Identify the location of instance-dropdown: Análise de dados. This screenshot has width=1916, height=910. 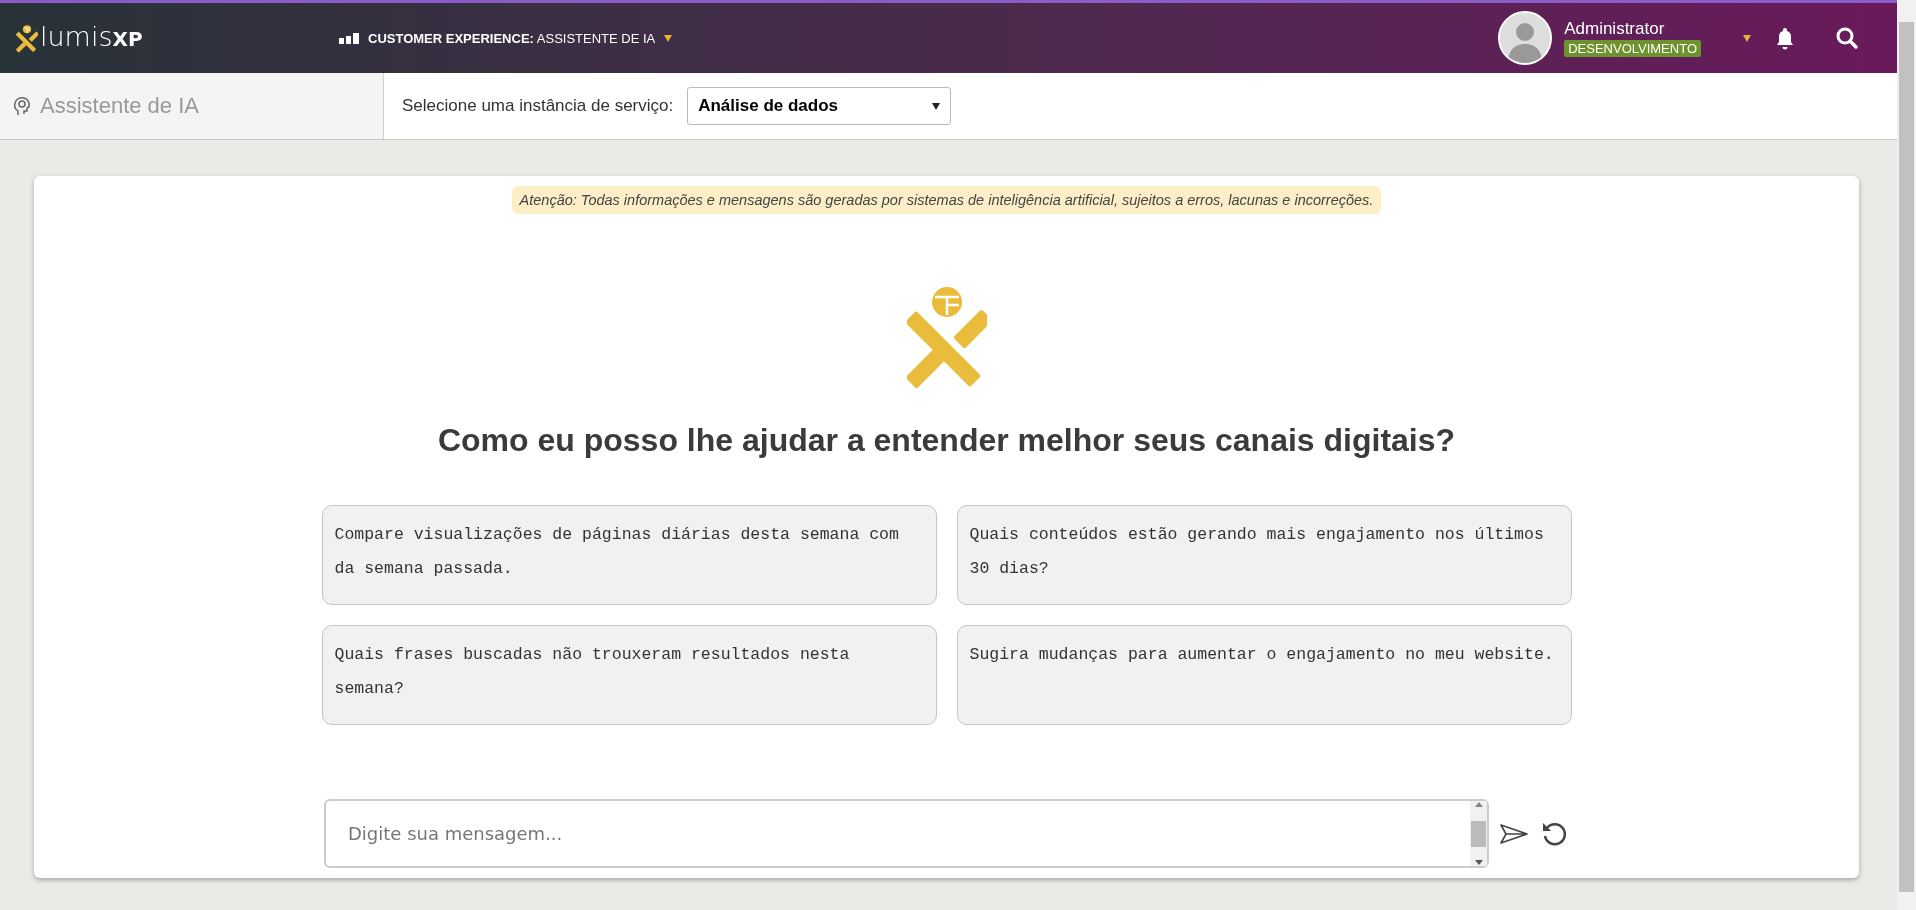
(819, 106).